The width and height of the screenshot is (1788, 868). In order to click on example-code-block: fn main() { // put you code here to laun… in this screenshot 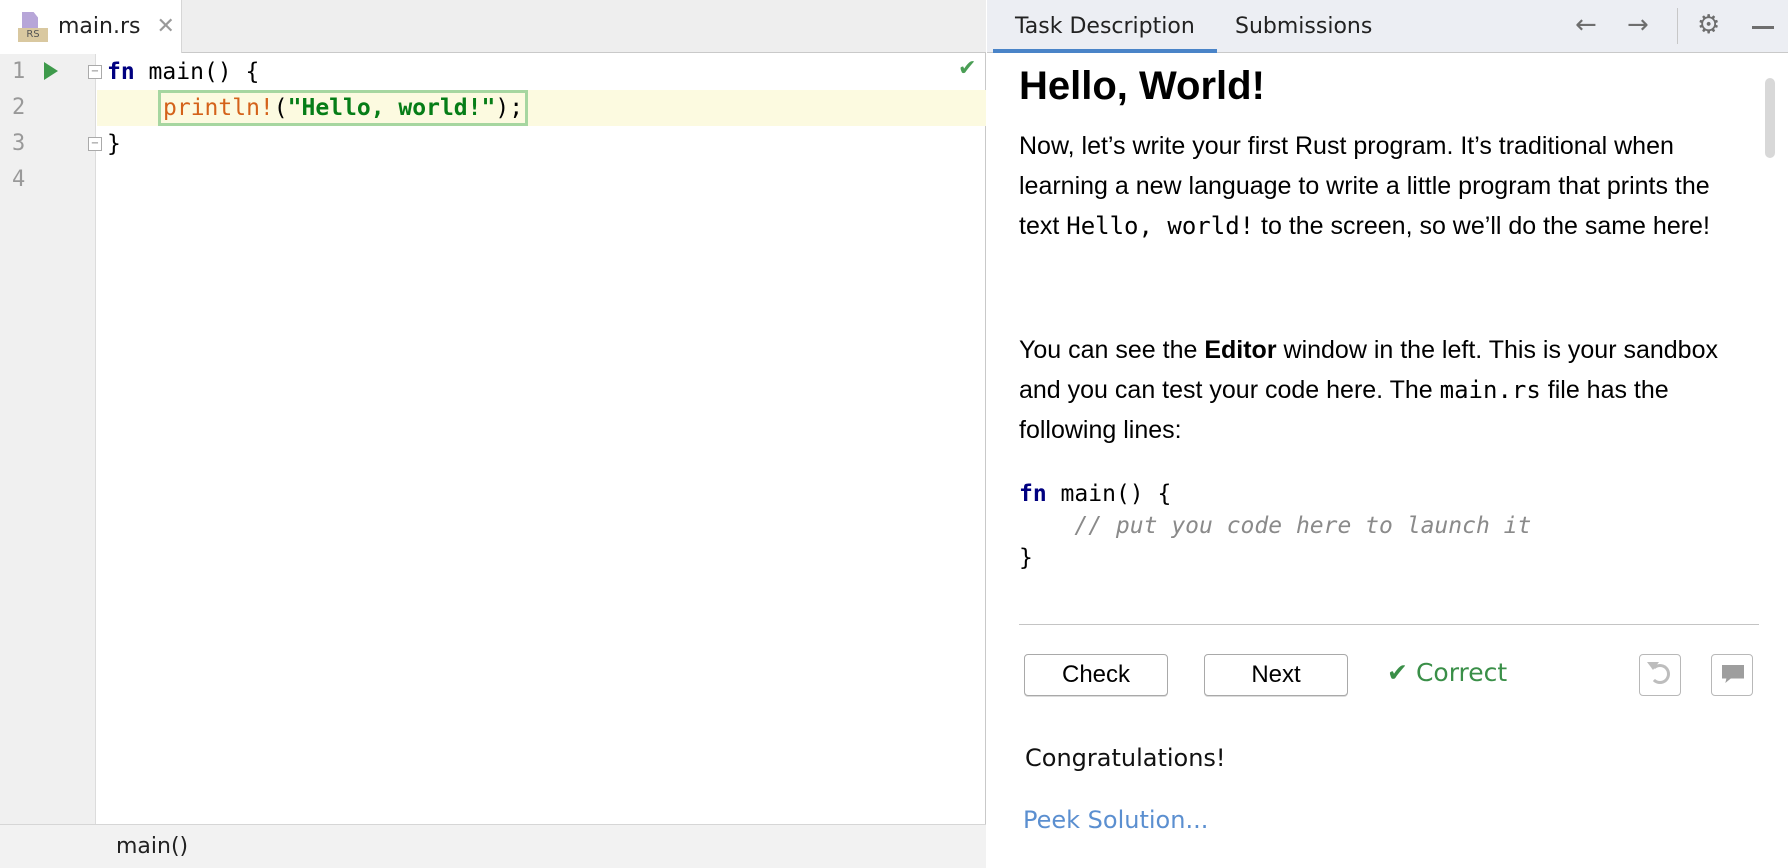, I will do `click(1275, 526)`.